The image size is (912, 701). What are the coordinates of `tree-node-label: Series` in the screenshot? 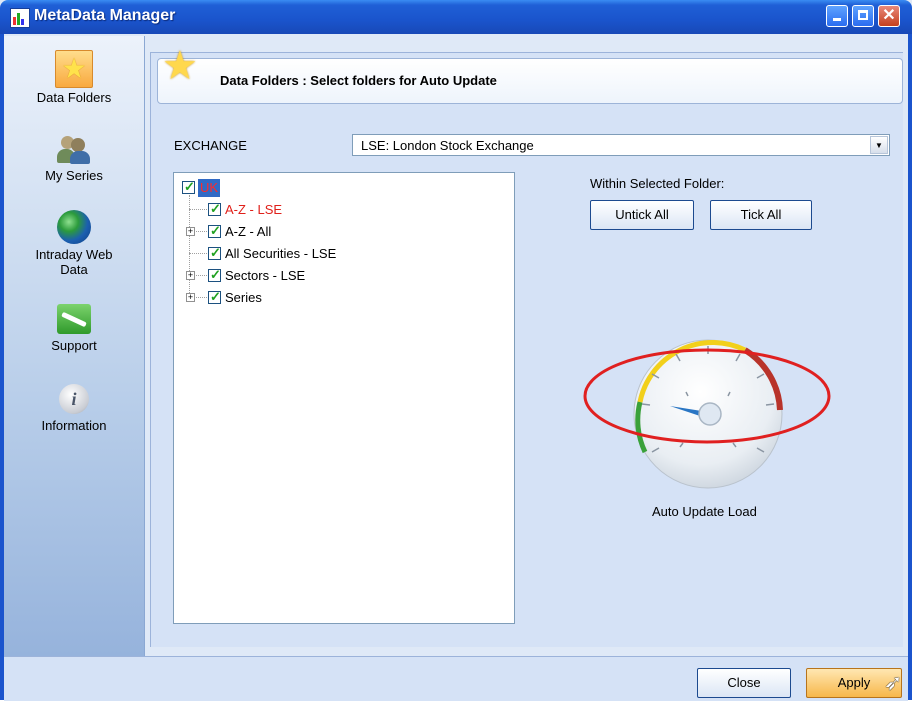 It's located at (243, 297).